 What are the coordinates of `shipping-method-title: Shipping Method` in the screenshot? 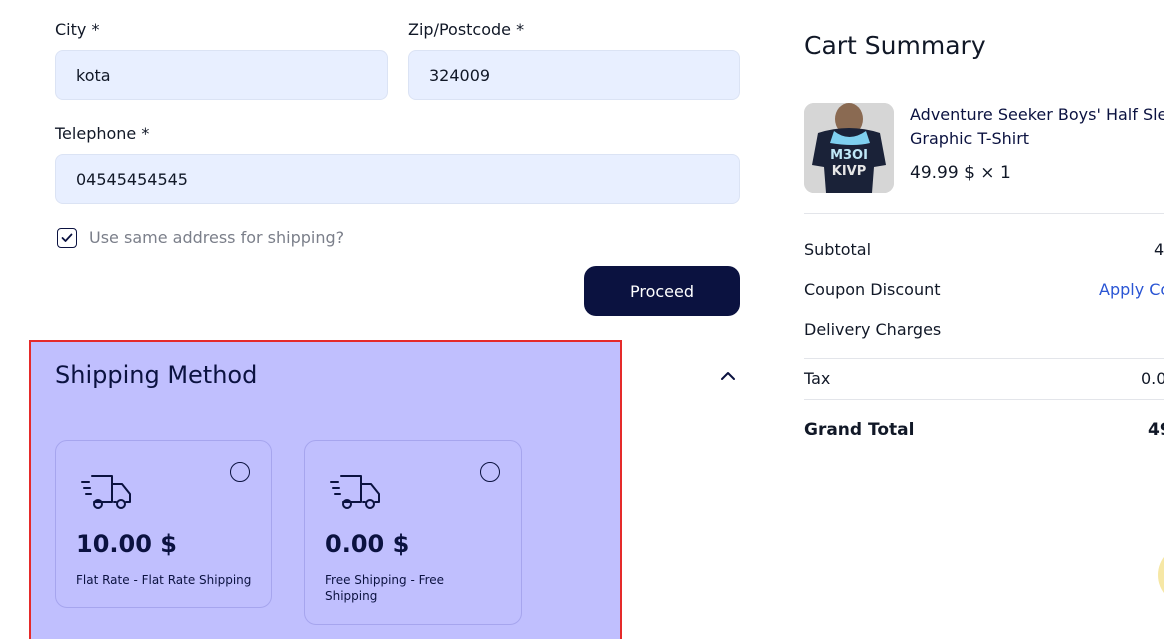 It's located at (156, 375).